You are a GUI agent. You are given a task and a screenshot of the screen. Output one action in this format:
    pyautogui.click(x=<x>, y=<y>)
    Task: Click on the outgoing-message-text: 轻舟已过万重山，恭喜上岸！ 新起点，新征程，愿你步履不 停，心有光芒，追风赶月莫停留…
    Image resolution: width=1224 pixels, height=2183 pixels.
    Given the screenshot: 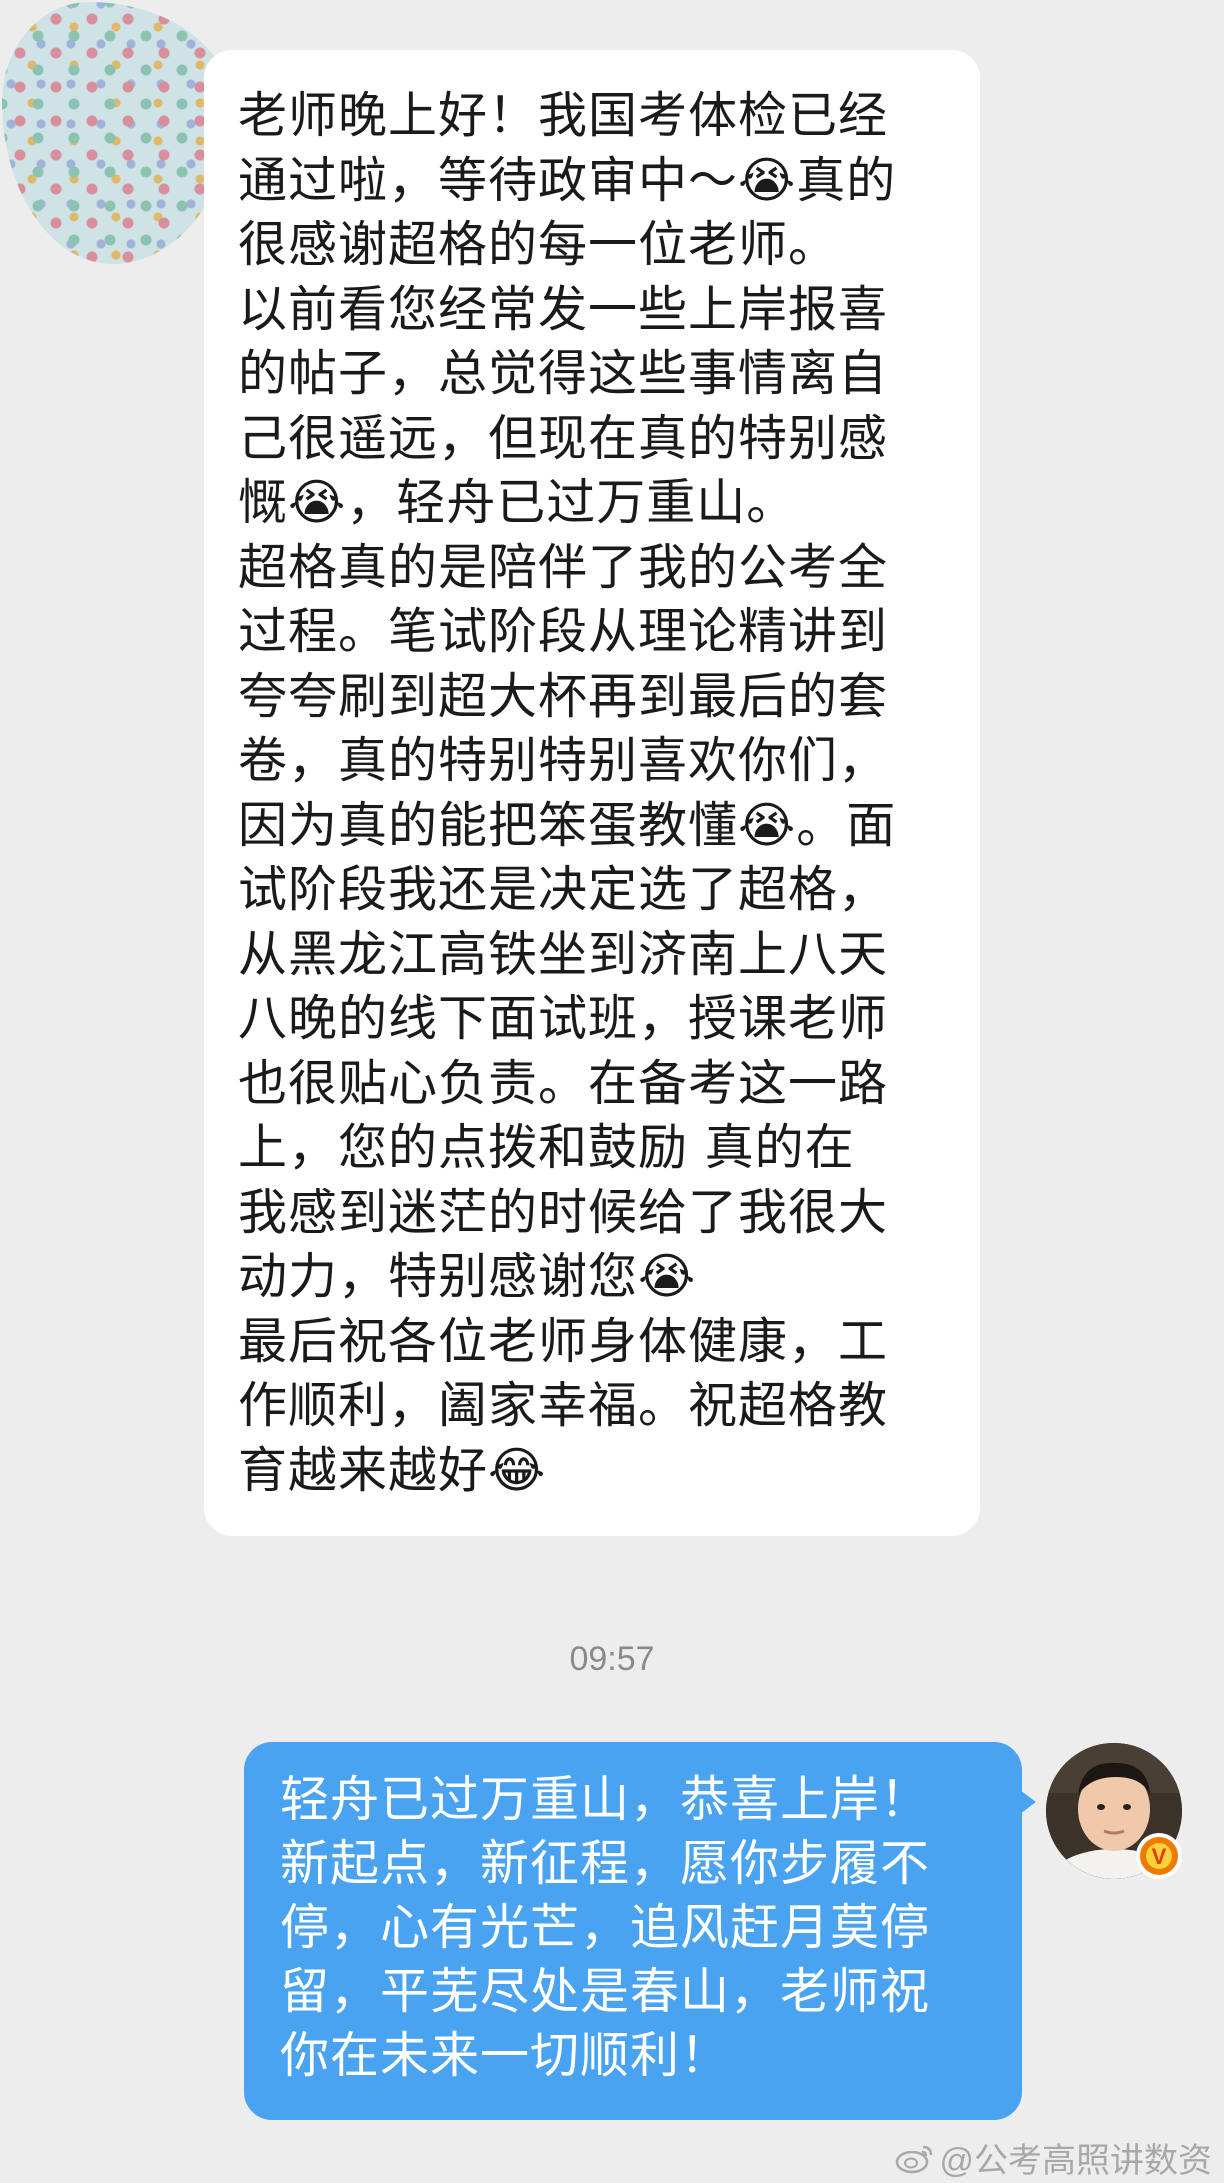 What is the action you would take?
    pyautogui.click(x=633, y=1928)
    